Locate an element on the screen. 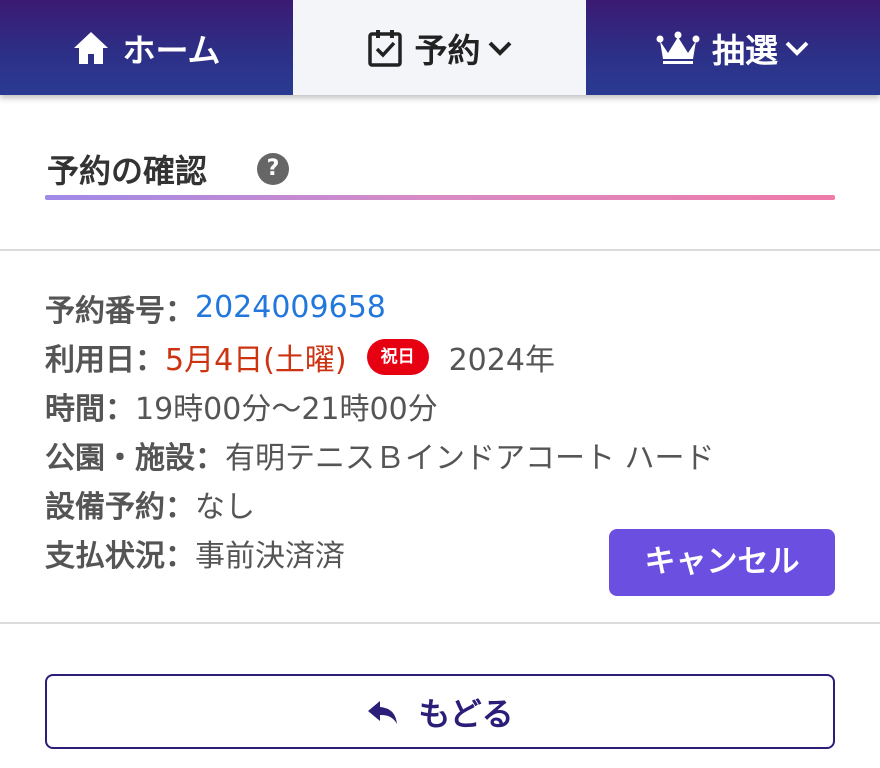 The image size is (880, 768). back-button-label: もどる is located at coordinates (466, 713).